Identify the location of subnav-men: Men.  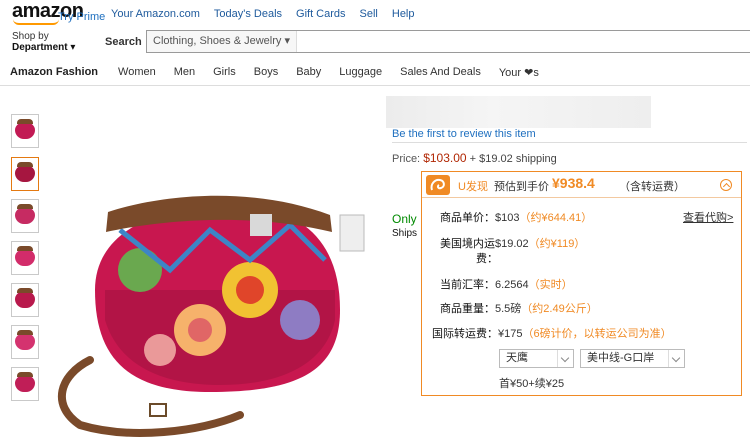
(184, 72).